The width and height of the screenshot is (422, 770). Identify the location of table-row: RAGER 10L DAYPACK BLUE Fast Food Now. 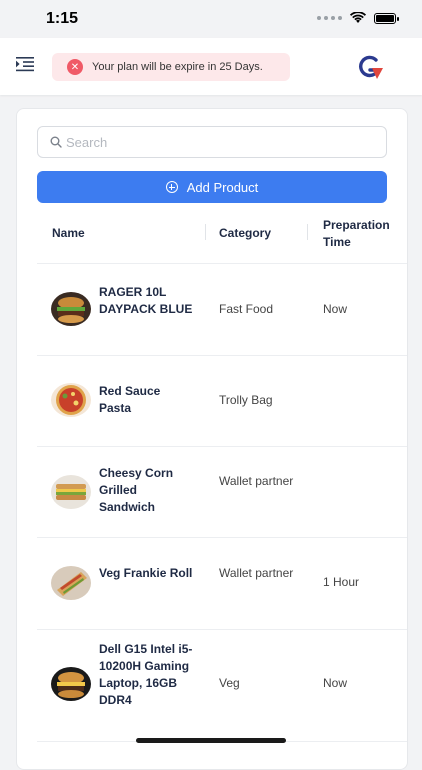
(222, 310).